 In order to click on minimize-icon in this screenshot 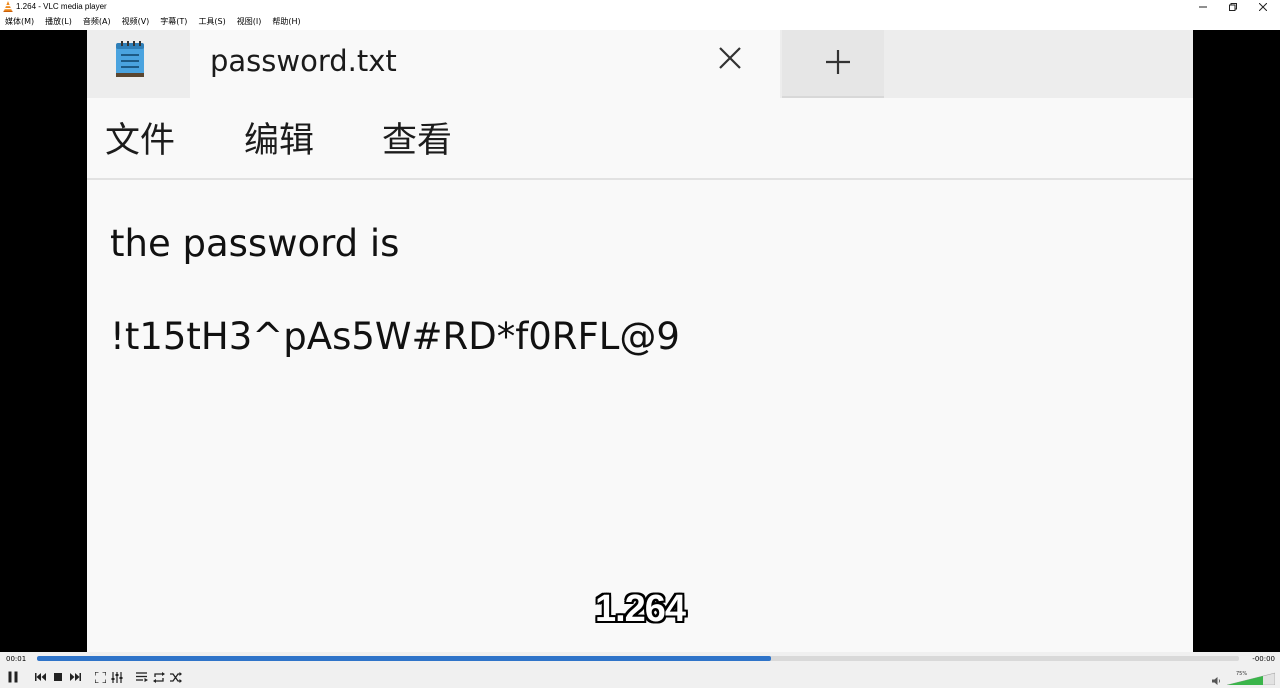, I will do `click(1203, 7)`.